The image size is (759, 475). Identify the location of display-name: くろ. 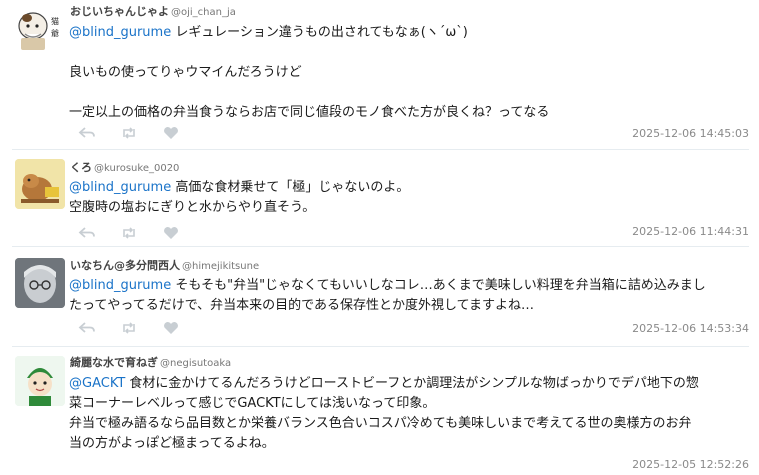
(81, 167).